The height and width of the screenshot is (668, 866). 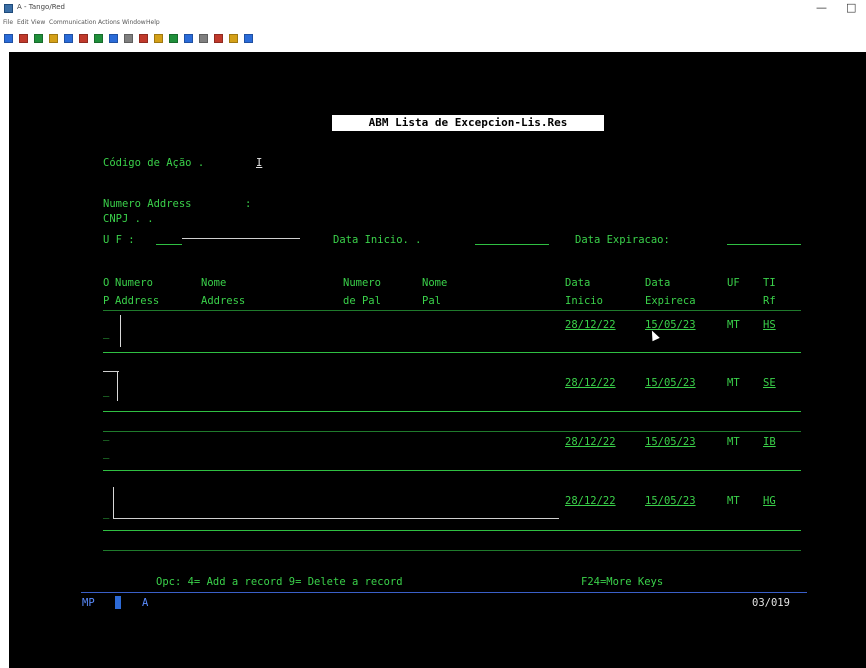 What do you see at coordinates (137, 301) in the screenshot?
I see `col-numero-address-2: Address` at bounding box center [137, 301].